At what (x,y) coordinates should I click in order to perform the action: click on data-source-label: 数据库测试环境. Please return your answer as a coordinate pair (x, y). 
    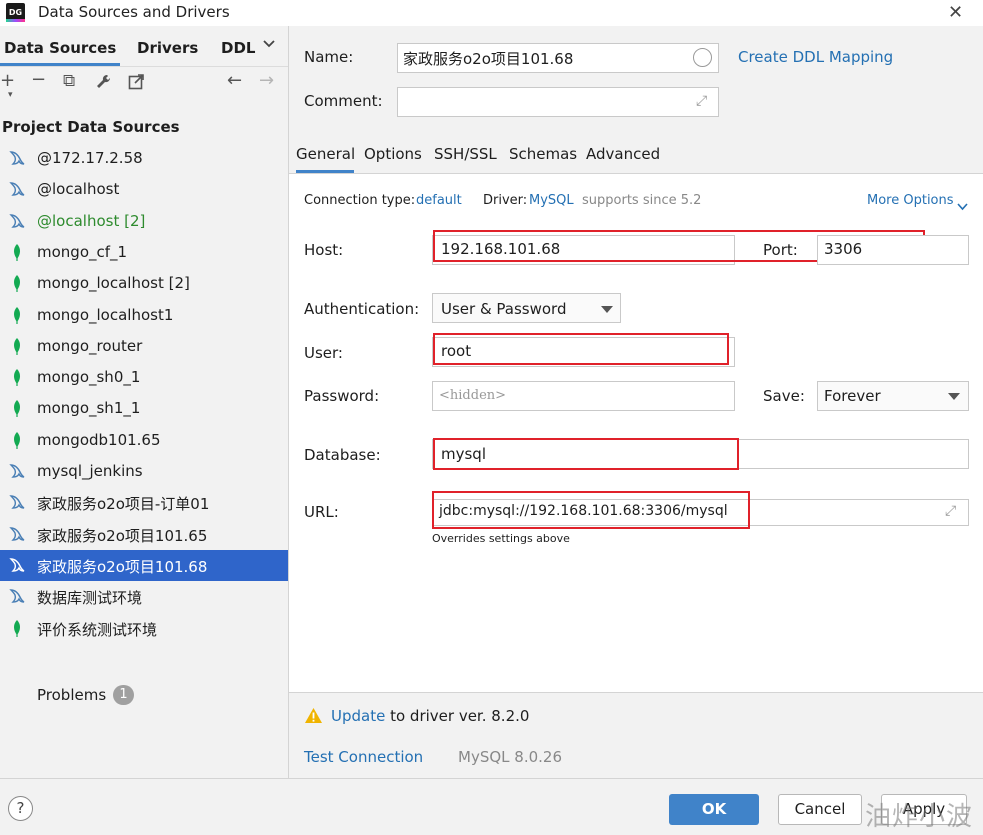
    Looking at the image, I should click on (90, 598).